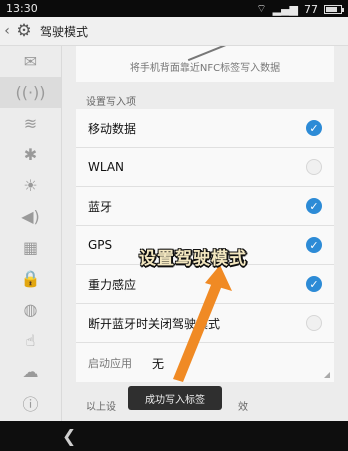 The image size is (348, 451). What do you see at coordinates (100, 206) in the screenshot?
I see `list-item-label: 蓝牙` at bounding box center [100, 206].